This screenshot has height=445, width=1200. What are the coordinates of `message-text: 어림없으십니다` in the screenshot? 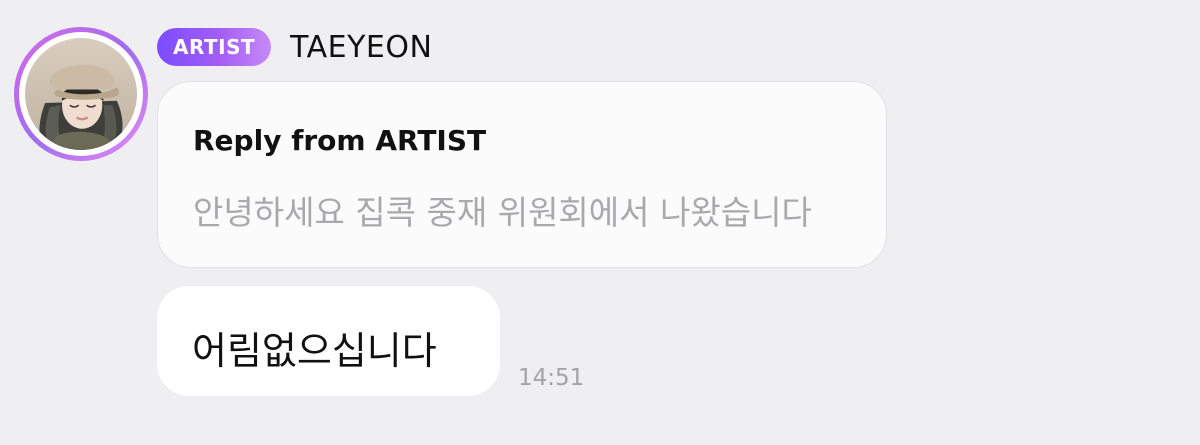 It's located at (314, 351).